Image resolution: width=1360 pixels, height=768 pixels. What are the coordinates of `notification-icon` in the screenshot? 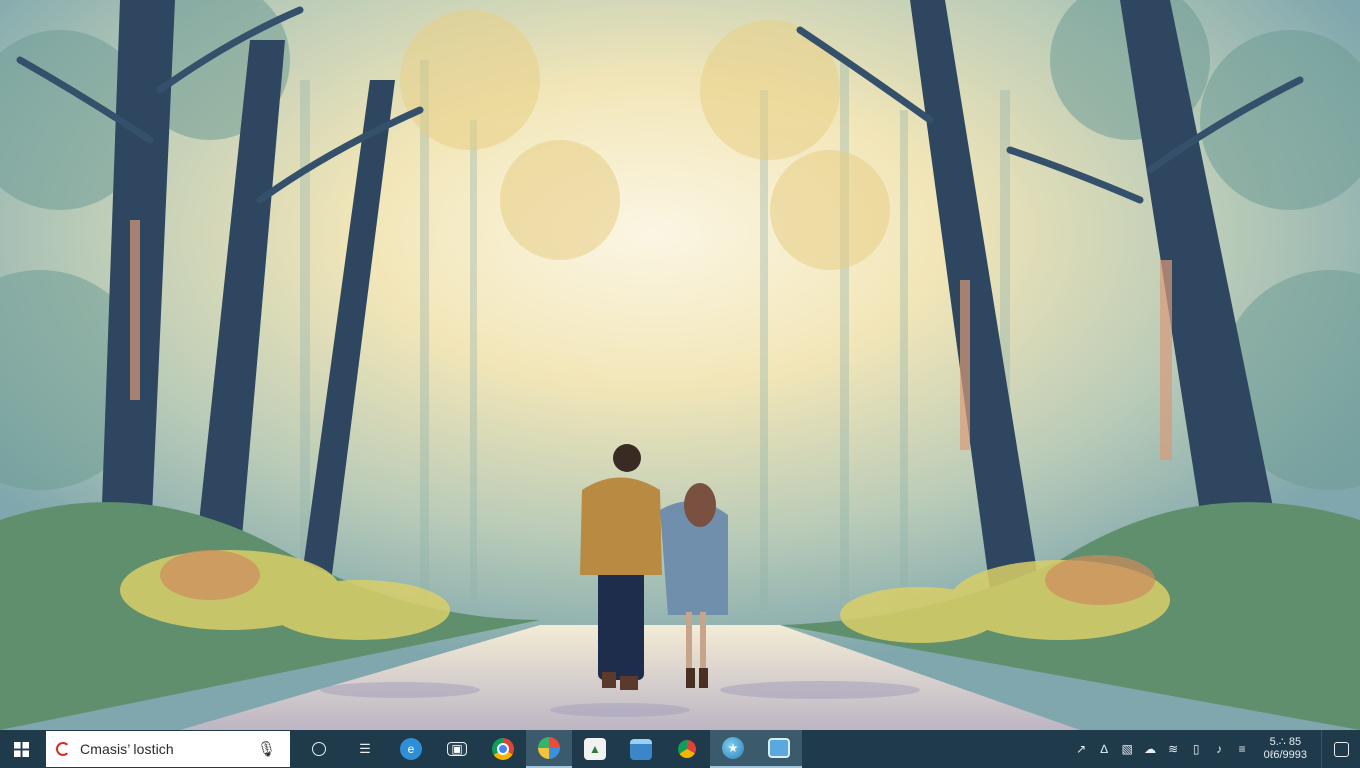 It's located at (1341, 749).